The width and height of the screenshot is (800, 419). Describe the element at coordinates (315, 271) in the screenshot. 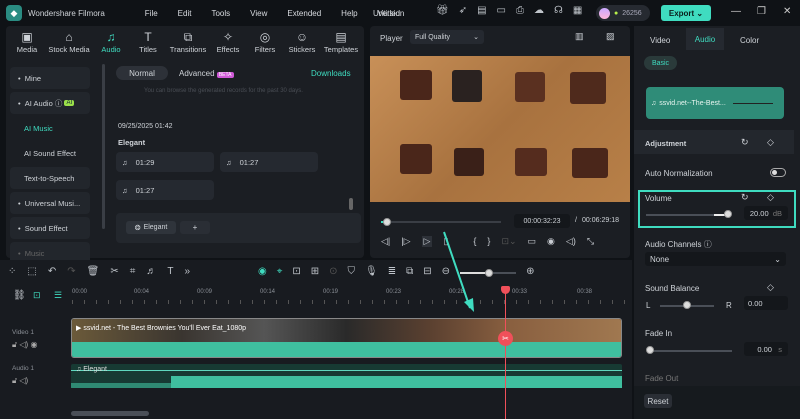

I see `ai-cut-icon: ⊞` at that location.